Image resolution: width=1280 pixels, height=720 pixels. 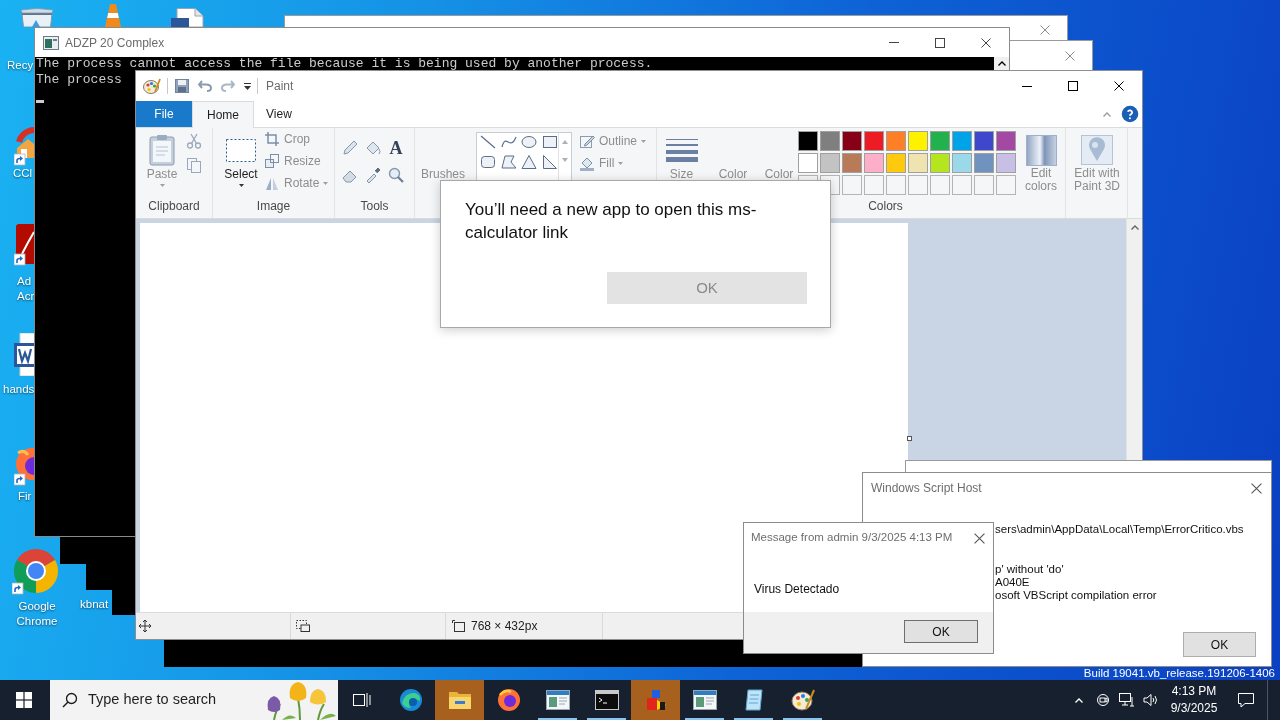 I want to click on brushes-button: Brushes, so click(x=443, y=174).